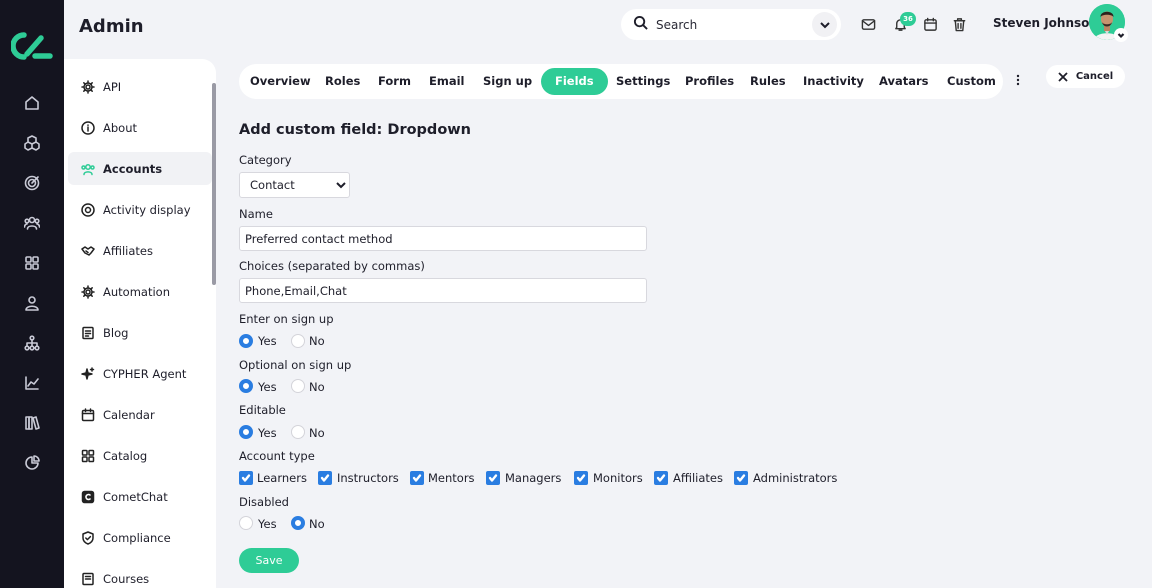 The height and width of the screenshot is (588, 1152). I want to click on choices-input, so click(443, 290).